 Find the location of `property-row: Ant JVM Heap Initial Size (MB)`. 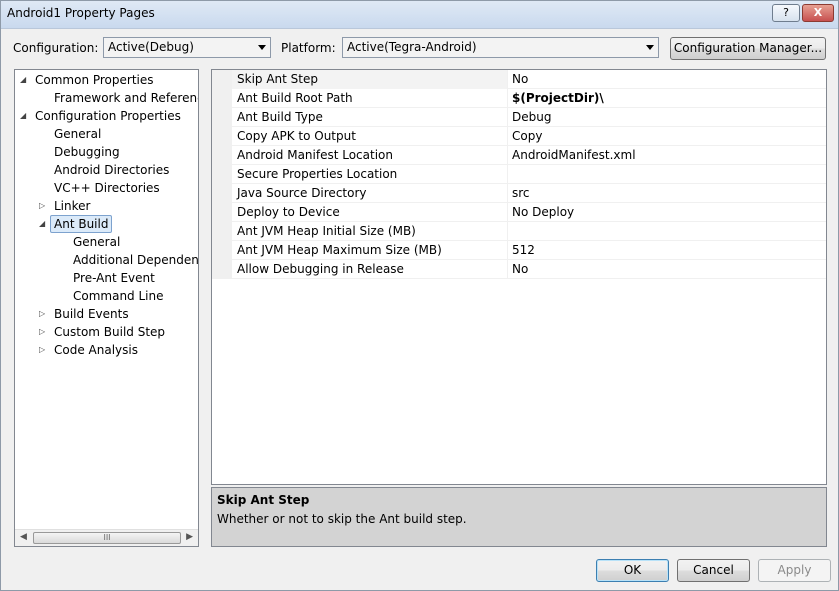

property-row: Ant JVM Heap Initial Size (MB) is located at coordinates (519, 231).